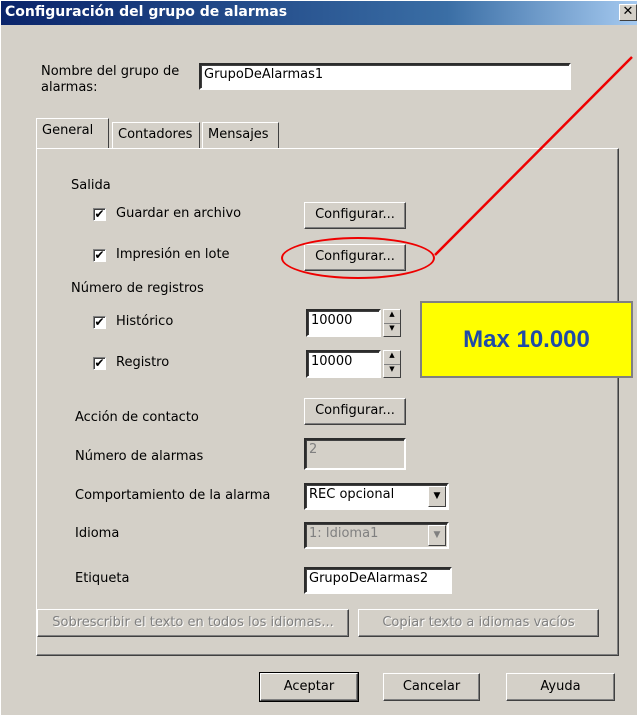 This screenshot has width=637, height=716. What do you see at coordinates (533, 156) in the screenshot?
I see `arrow-line` at bounding box center [533, 156].